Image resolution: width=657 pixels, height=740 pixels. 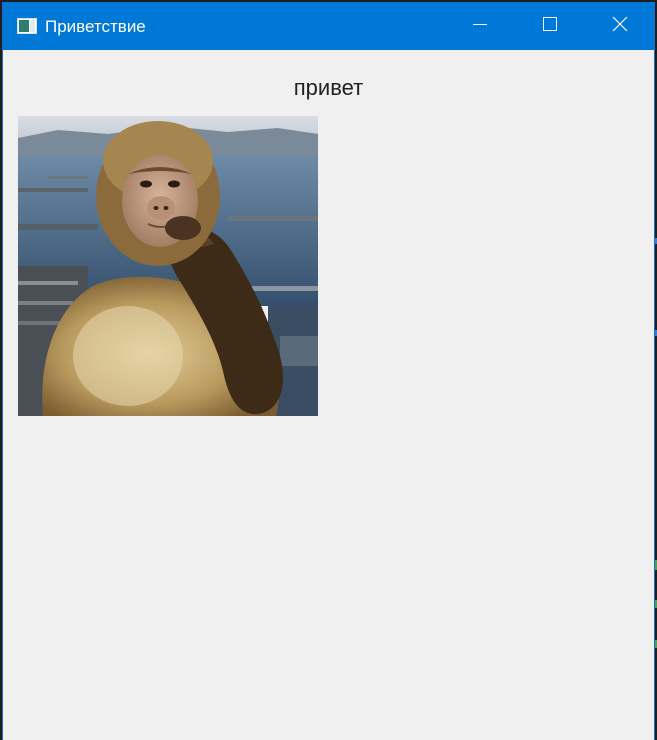 I want to click on window-title: Приветствие, so click(x=95, y=26).